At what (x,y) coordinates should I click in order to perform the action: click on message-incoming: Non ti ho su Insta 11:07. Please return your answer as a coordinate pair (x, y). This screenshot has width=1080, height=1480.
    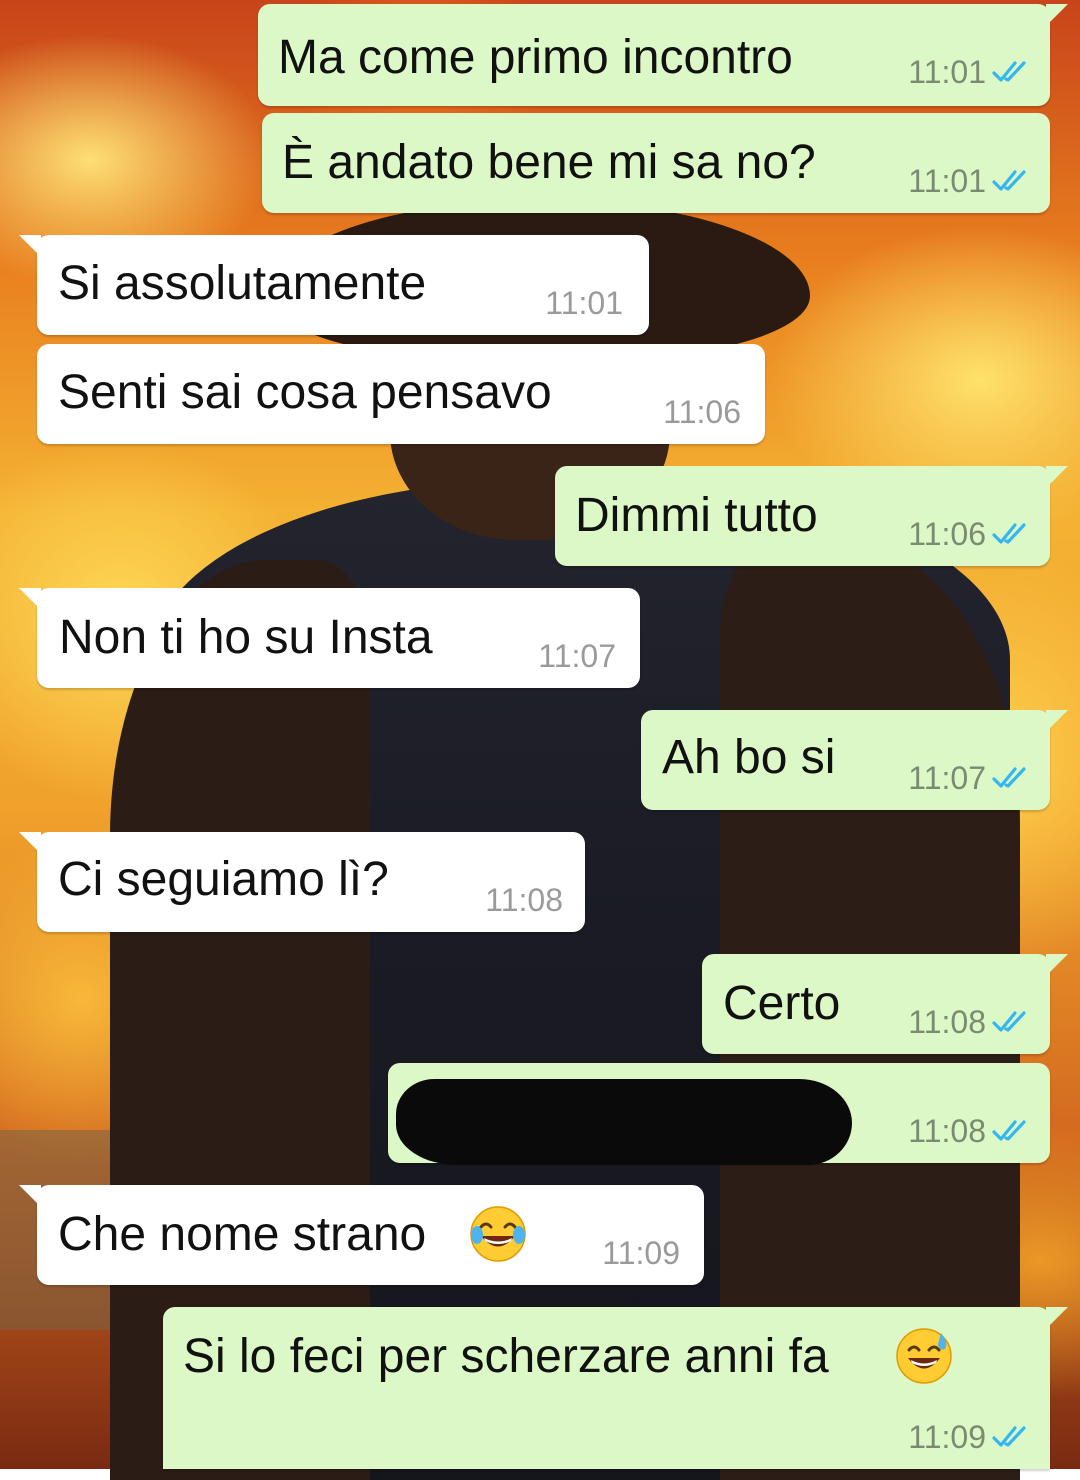
    Looking at the image, I should click on (329, 638).